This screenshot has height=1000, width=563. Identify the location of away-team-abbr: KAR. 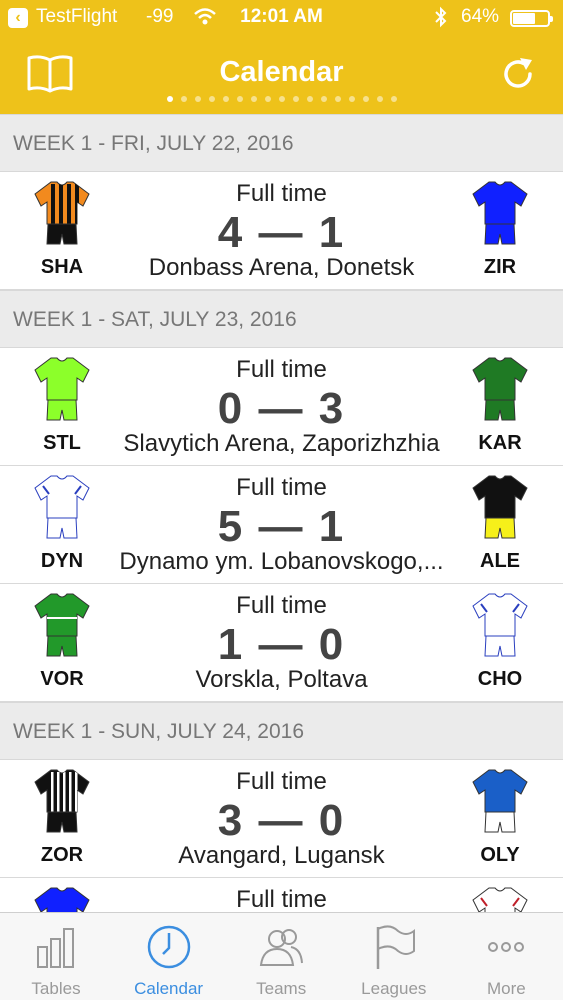
(500, 443).